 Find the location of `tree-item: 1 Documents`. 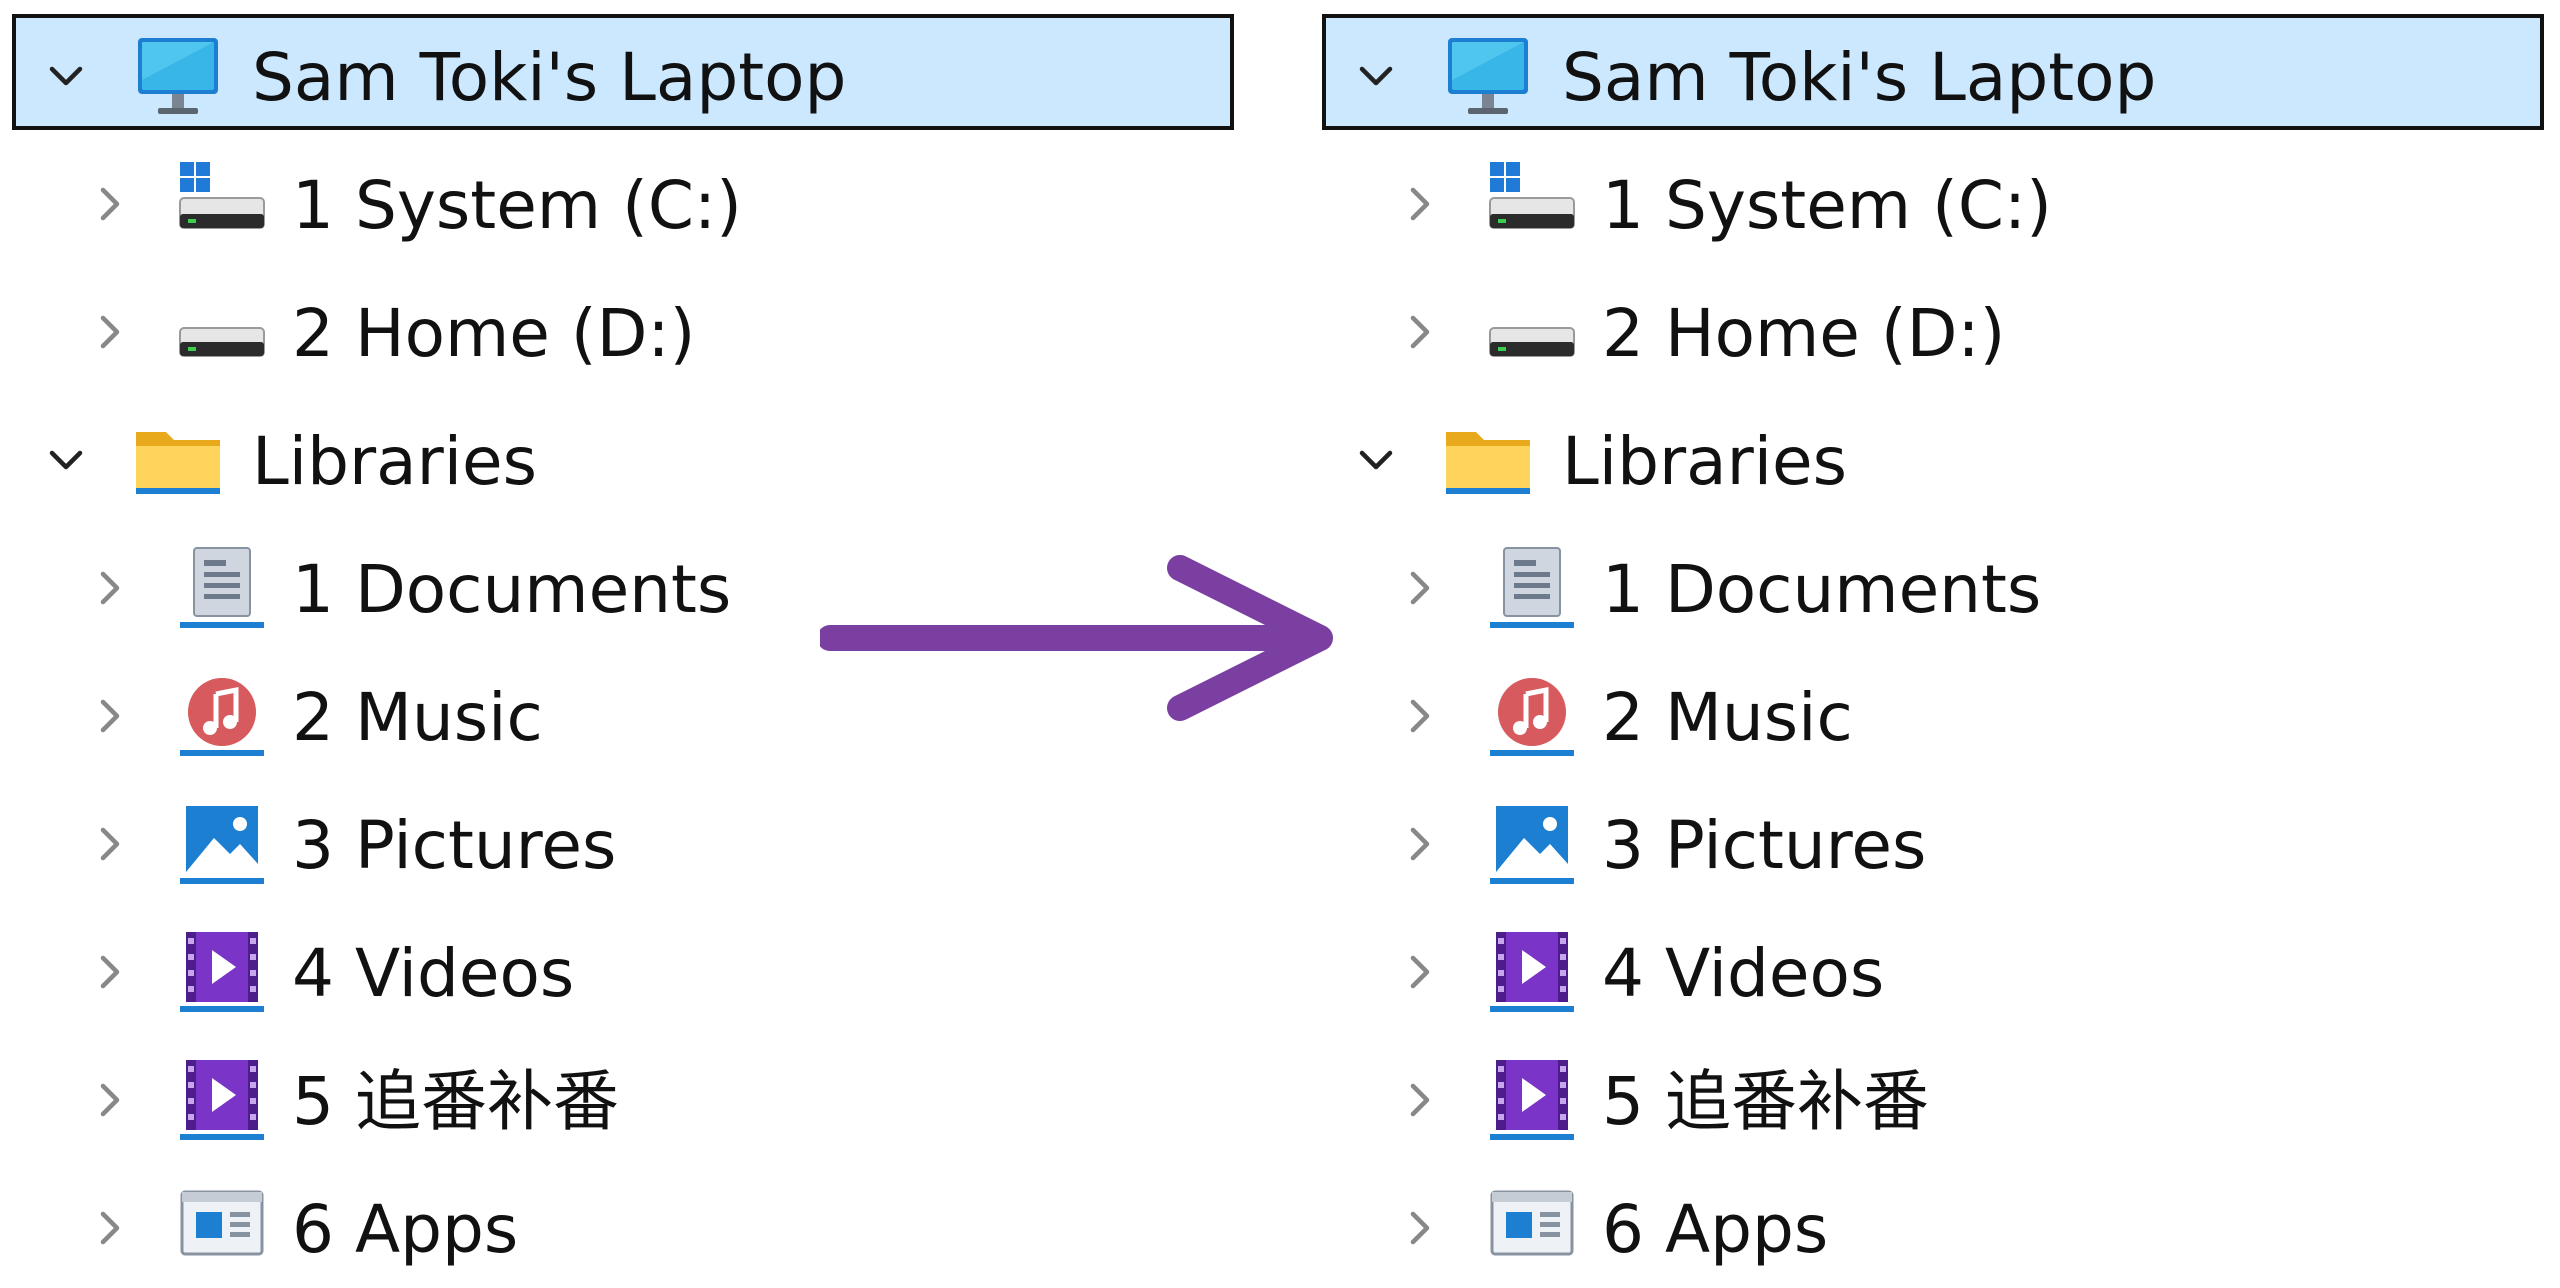

tree-item: 1 Documents is located at coordinates (1926, 586).